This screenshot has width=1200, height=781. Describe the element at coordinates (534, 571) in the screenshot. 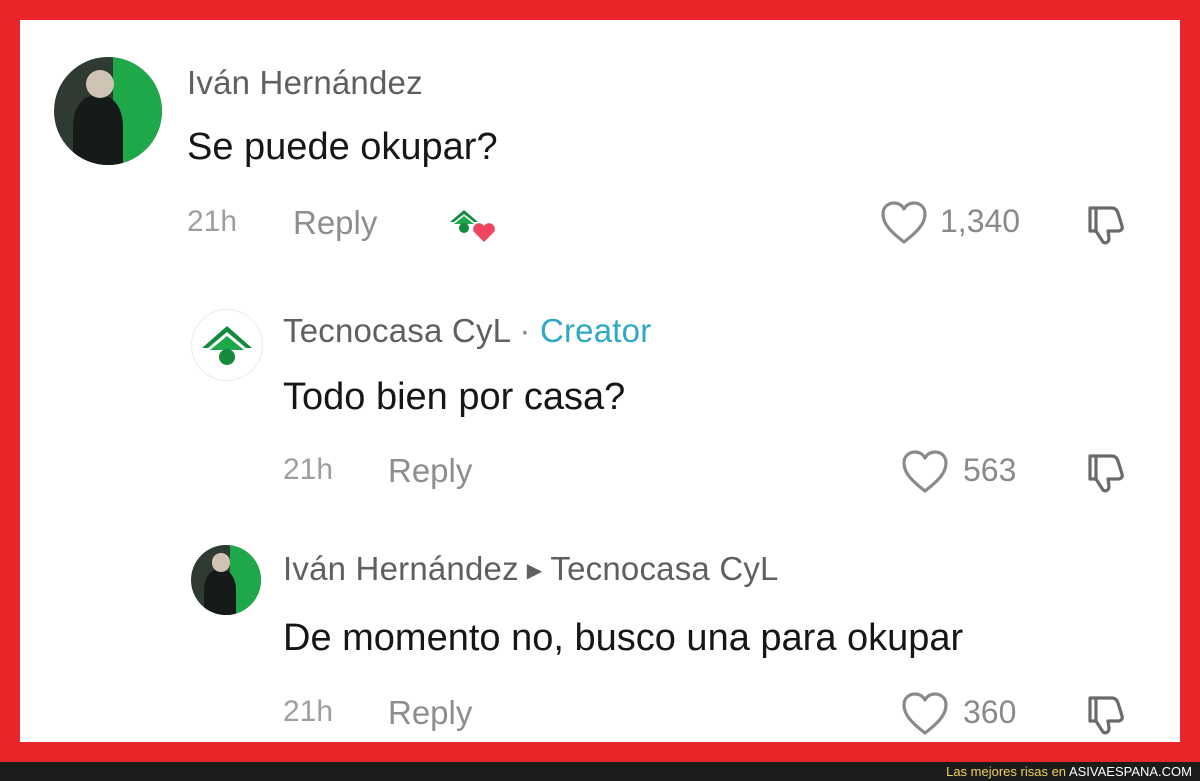

I see `triangle-right-icon: ▶` at that location.